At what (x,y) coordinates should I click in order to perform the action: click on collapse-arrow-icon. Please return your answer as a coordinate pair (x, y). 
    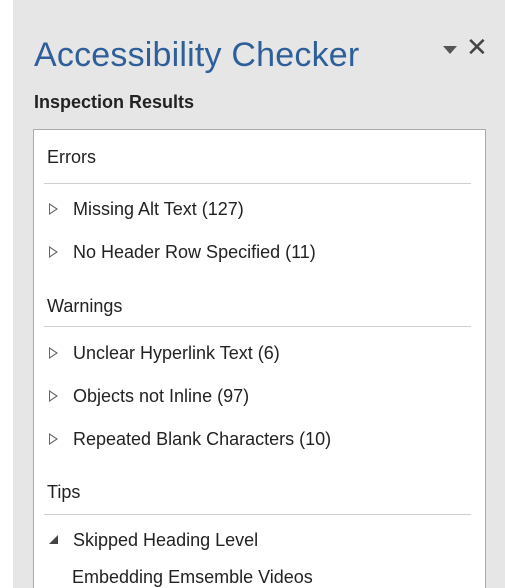
    Looking at the image, I should click on (53, 539).